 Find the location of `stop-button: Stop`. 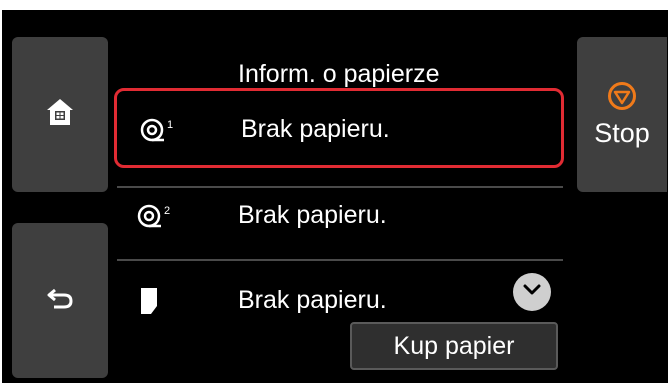

stop-button: Stop is located at coordinates (622, 114).